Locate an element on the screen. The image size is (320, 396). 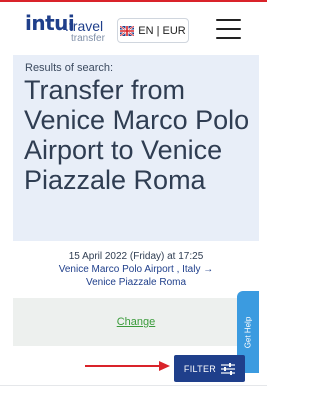
logo-travel-text: .travel is located at coordinates (84, 26).